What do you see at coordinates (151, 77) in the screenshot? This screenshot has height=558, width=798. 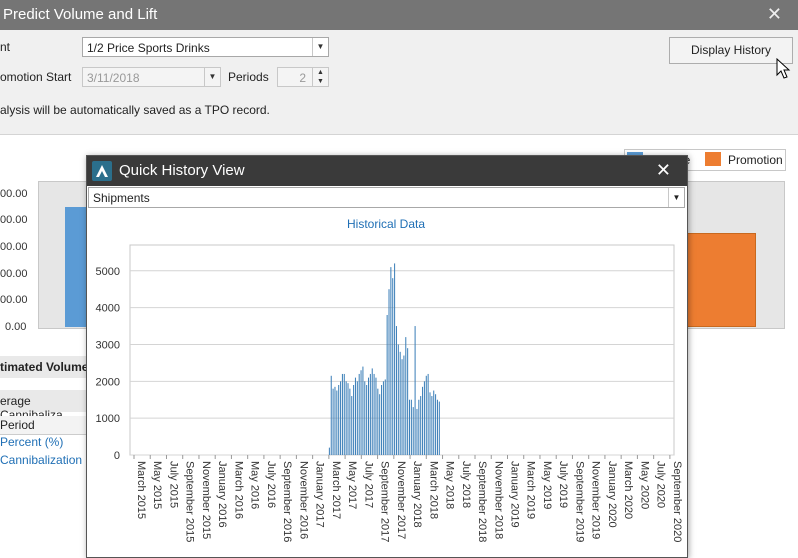 I see `promotion-start-date: 3/11/2018 ▼` at bounding box center [151, 77].